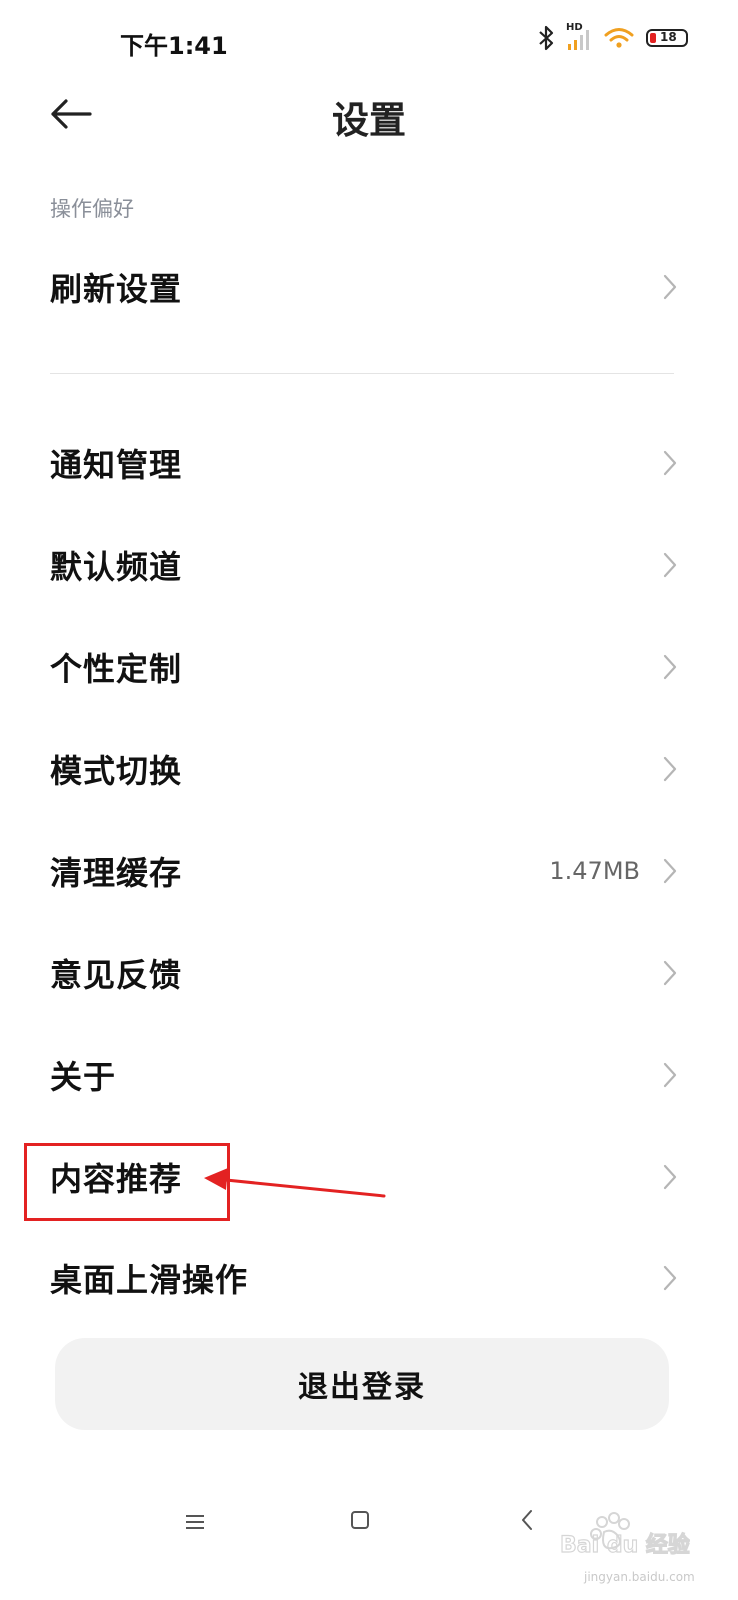 The image size is (738, 1600). Describe the element at coordinates (83, 1077) in the screenshot. I see `row-label: 关于` at that location.